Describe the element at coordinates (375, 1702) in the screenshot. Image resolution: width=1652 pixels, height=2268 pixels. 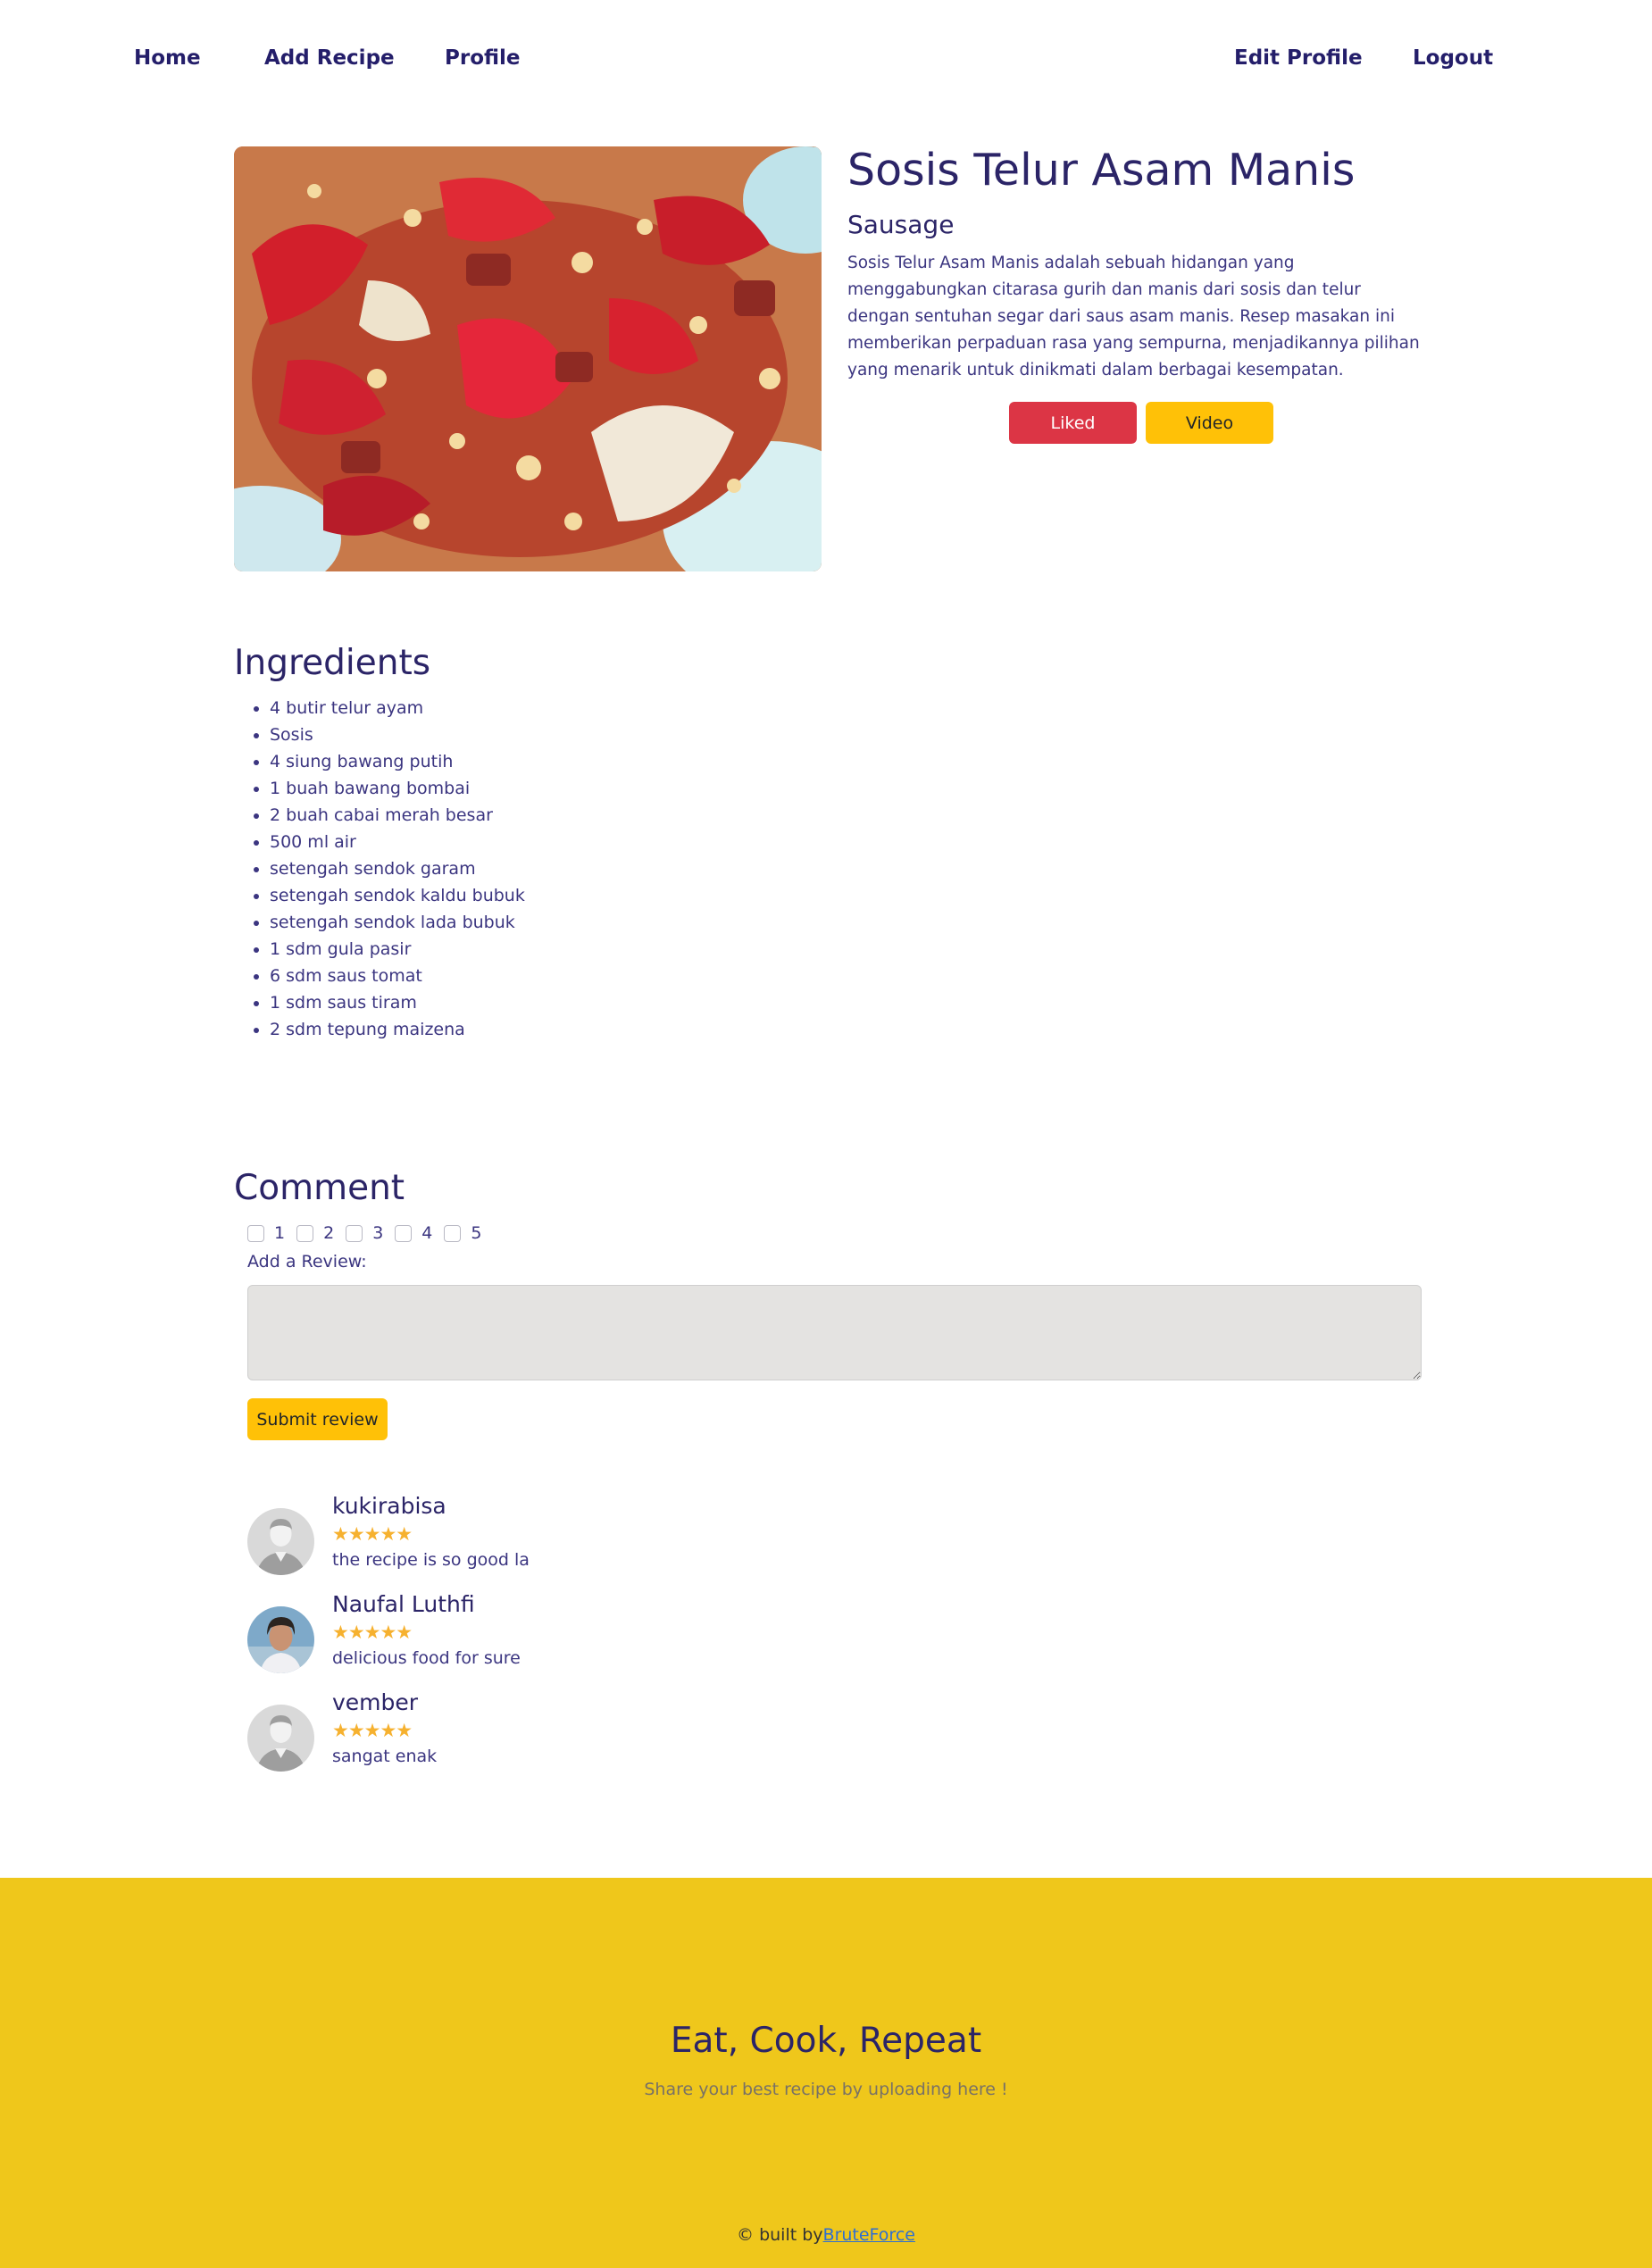
I see `comment-author: vember` at that location.